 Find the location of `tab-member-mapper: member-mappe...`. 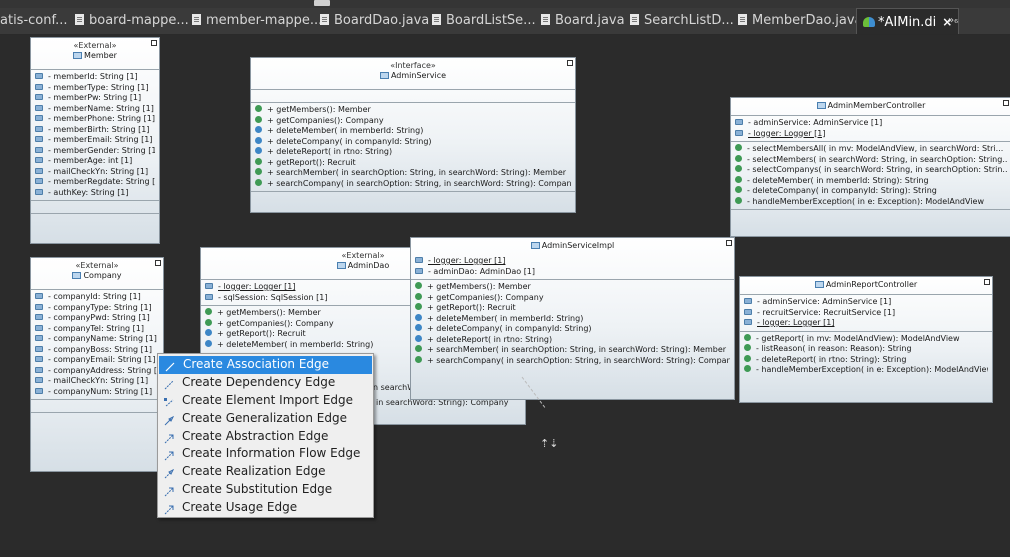

tab-member-mapper: member-mappe... is located at coordinates (257, 21).